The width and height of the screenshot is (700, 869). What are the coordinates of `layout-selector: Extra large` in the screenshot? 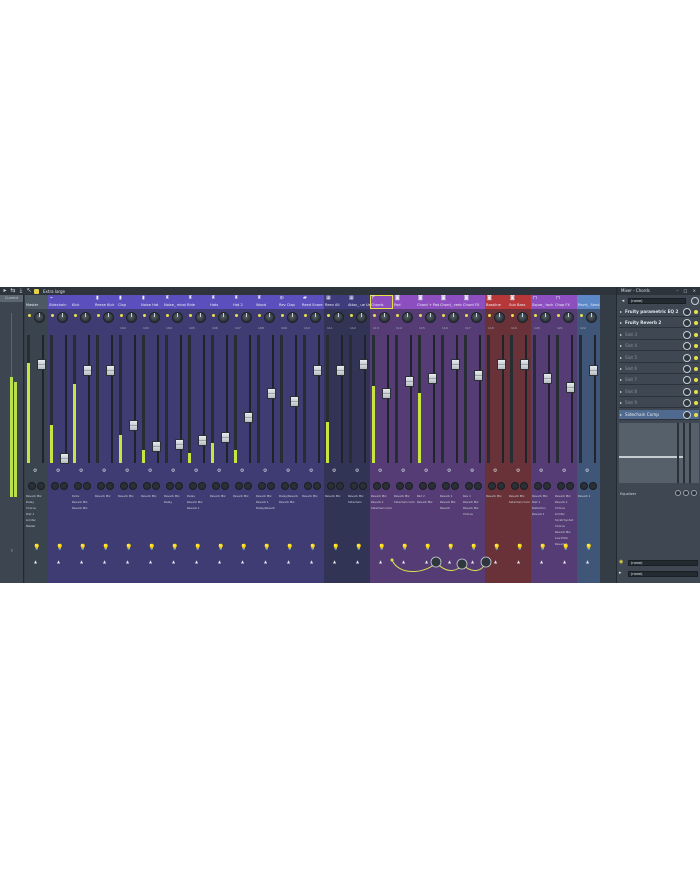 It's located at (54, 291).